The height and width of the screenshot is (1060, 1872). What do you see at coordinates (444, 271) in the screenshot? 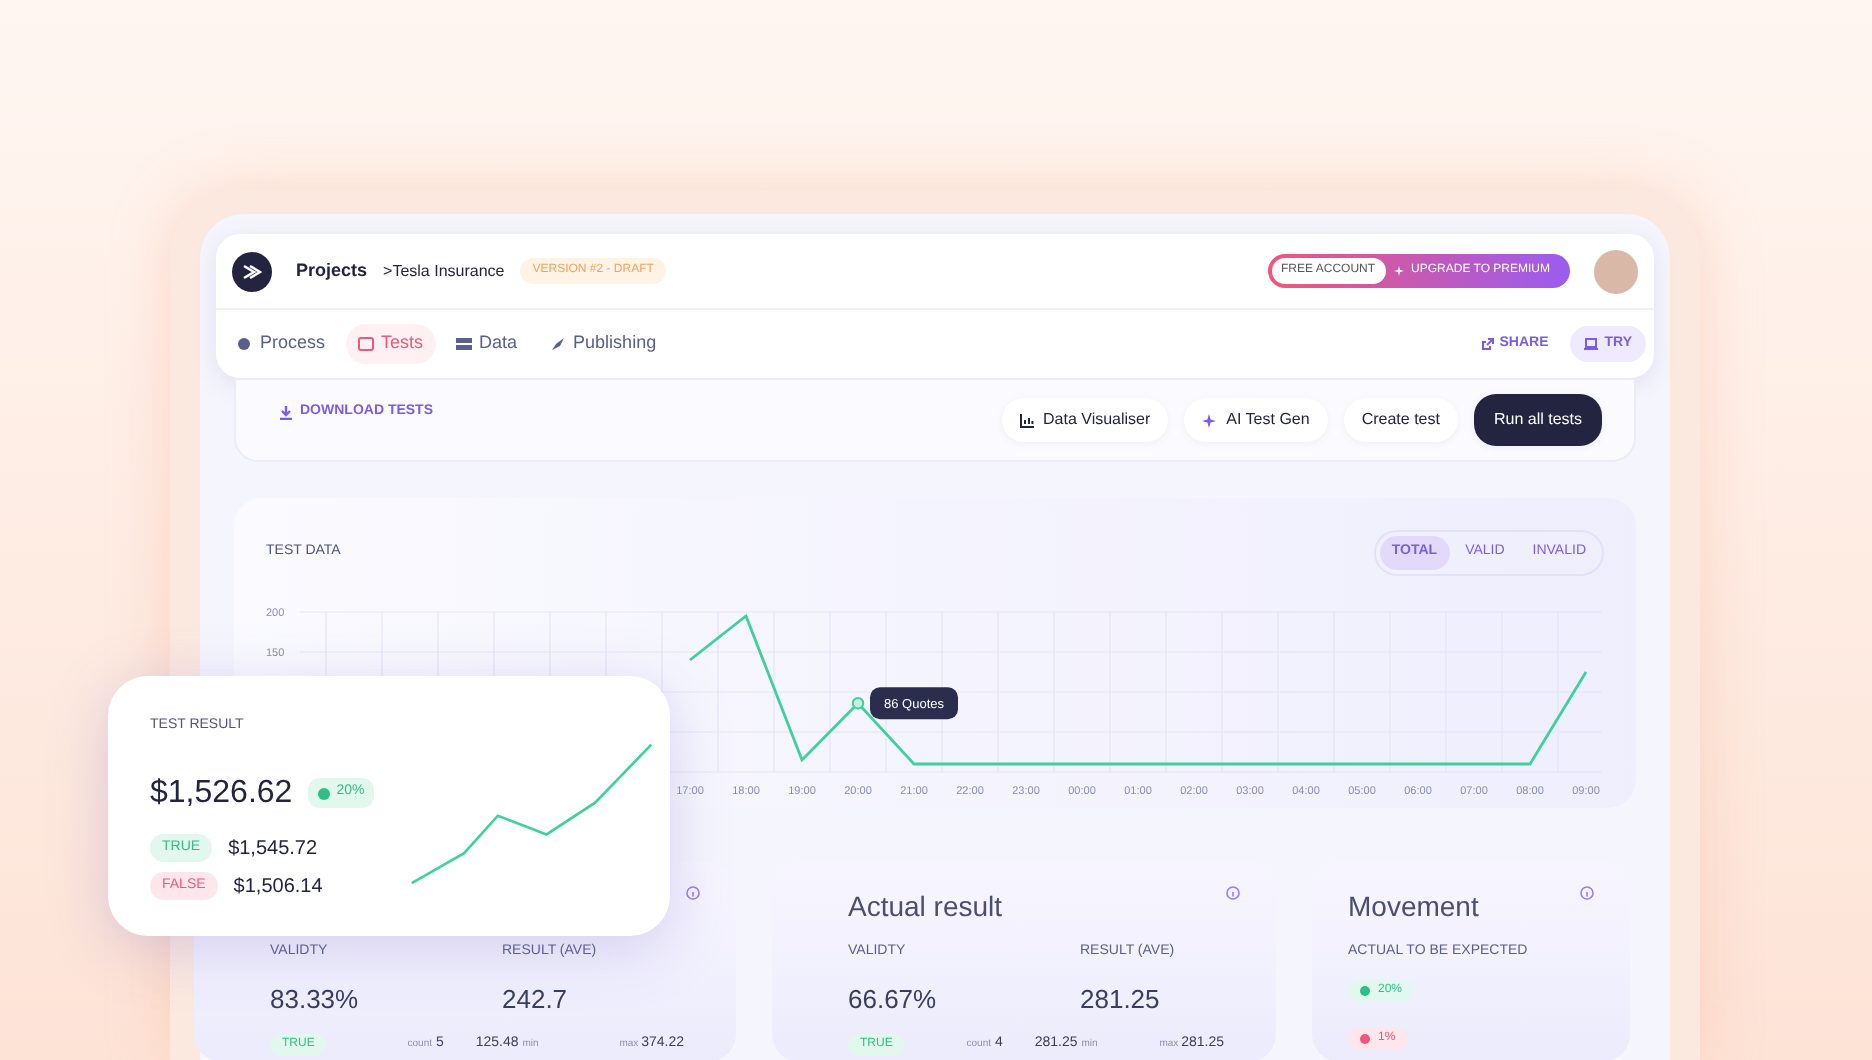
I see `breadcrumb-current: >Tesla Insurance` at bounding box center [444, 271].